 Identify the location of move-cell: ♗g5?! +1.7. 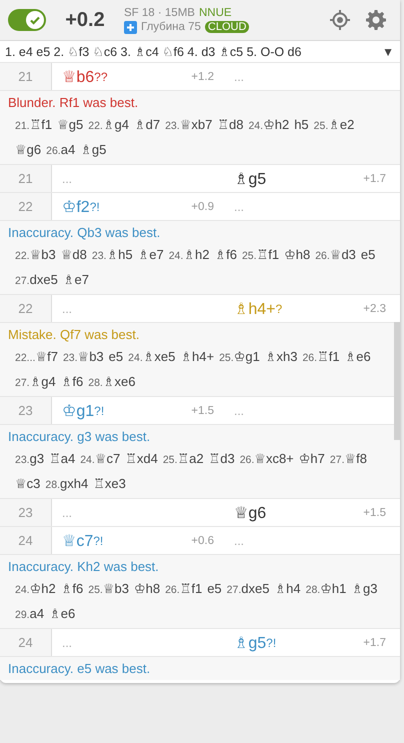
(310, 642).